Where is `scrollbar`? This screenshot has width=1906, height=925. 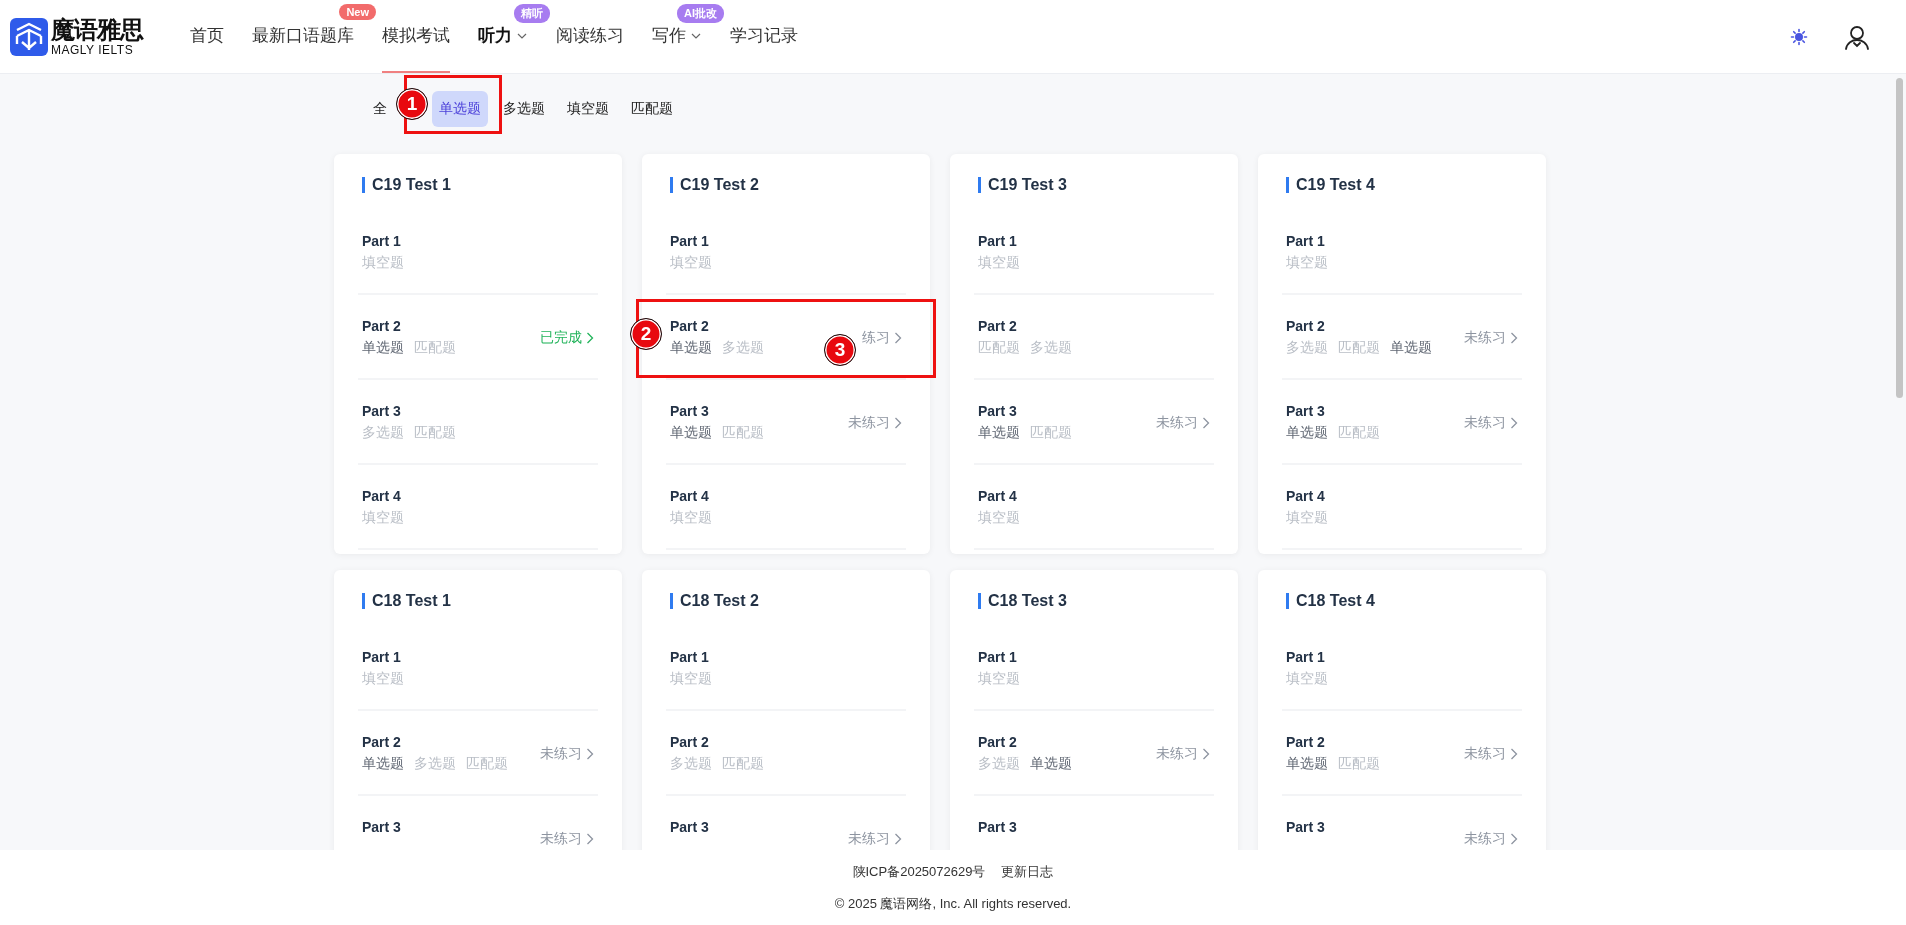
scrollbar is located at coordinates (1899, 238).